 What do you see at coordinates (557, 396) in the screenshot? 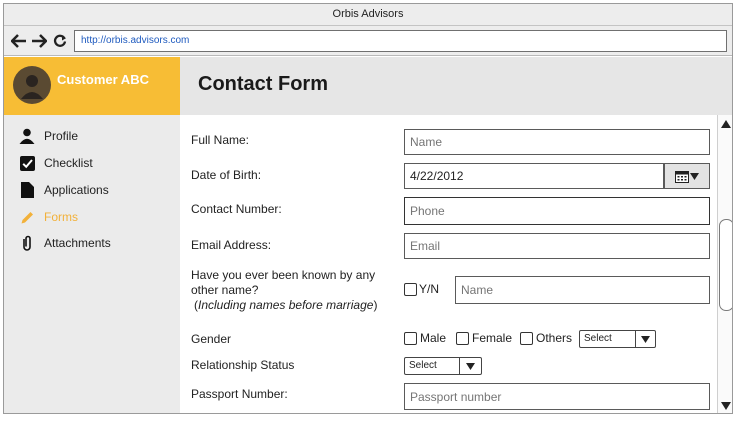
I see `passport-input` at bounding box center [557, 396].